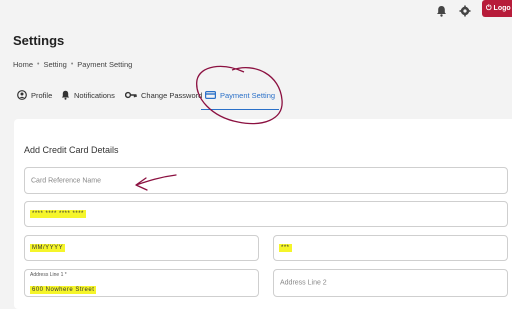 The image size is (512, 309). Describe the element at coordinates (172, 95) in the screenshot. I see `tab-label: Change Password` at that location.